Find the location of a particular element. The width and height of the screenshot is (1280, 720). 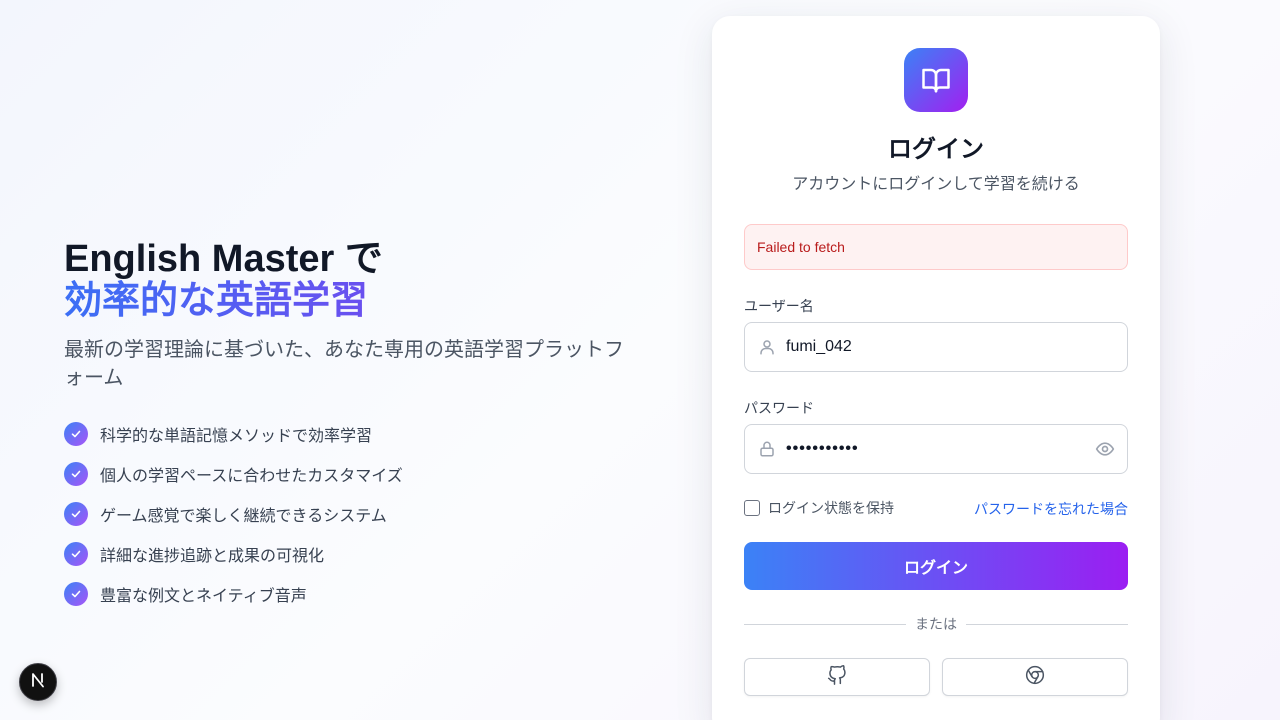

feature-item: 個人の学習ペースに合わせたカスタマイズ is located at coordinates (349, 474).